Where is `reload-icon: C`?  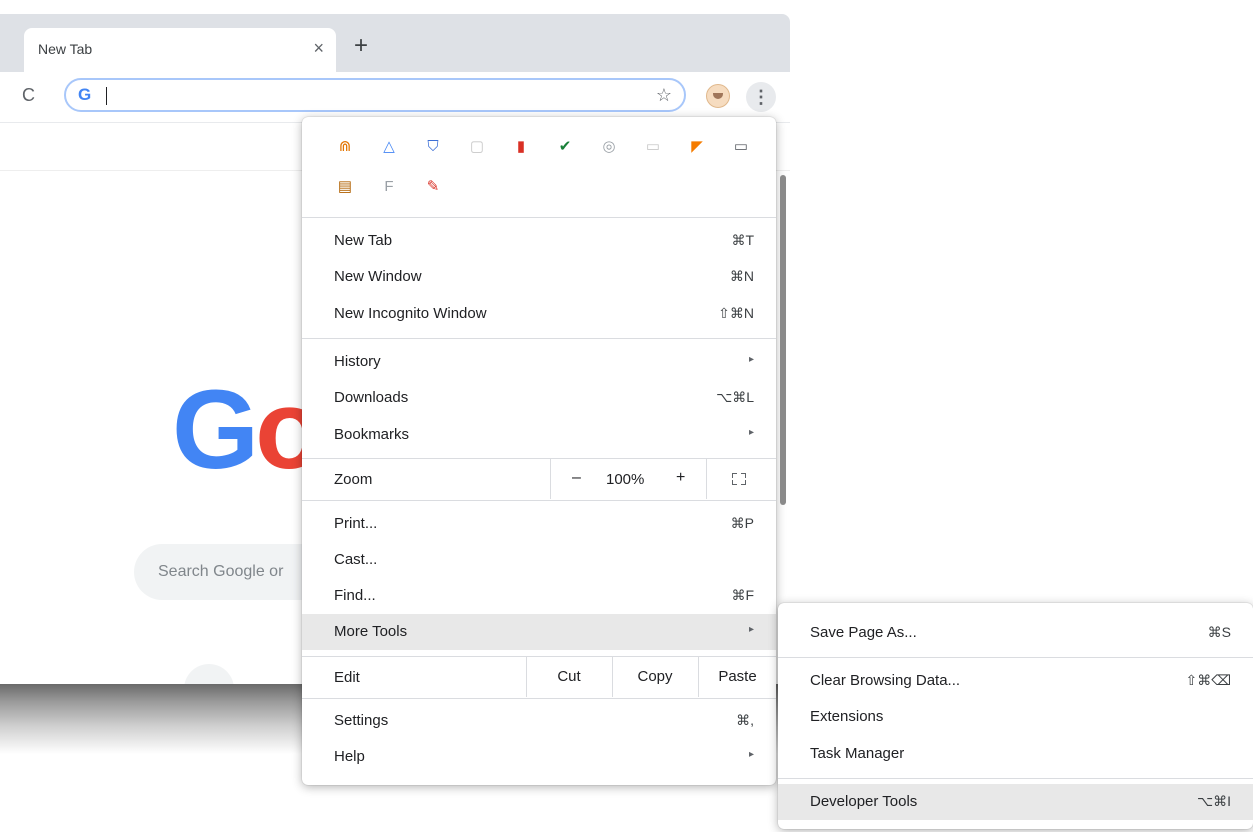
reload-icon: C is located at coordinates (28, 95).